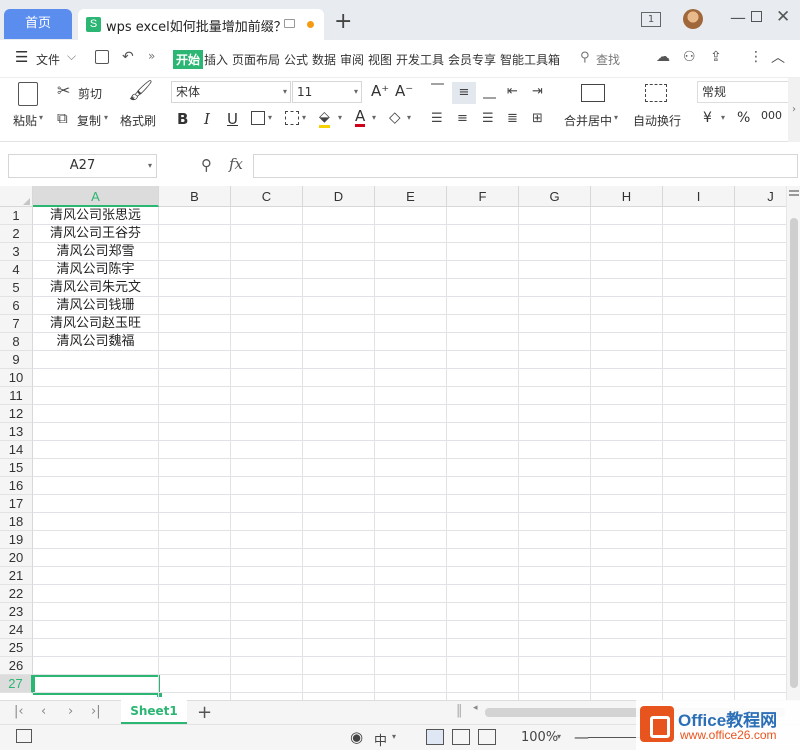 This screenshot has height=750, width=800. Describe the element at coordinates (95, 342) in the screenshot. I see `cell-a8: 清风公司魏福` at that location.